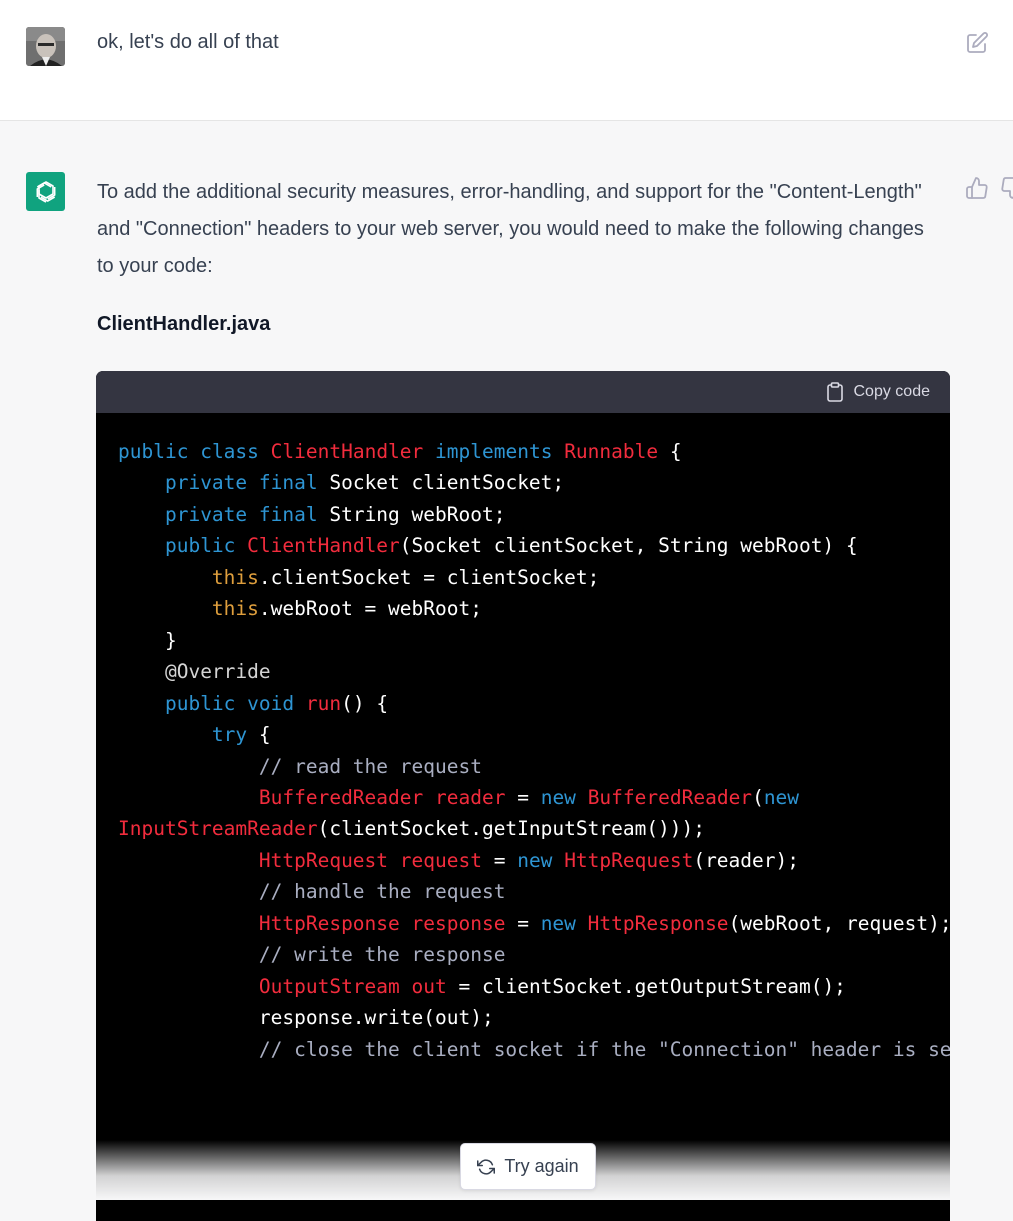  I want to click on thumbs-down-icon, so click(1006, 188).